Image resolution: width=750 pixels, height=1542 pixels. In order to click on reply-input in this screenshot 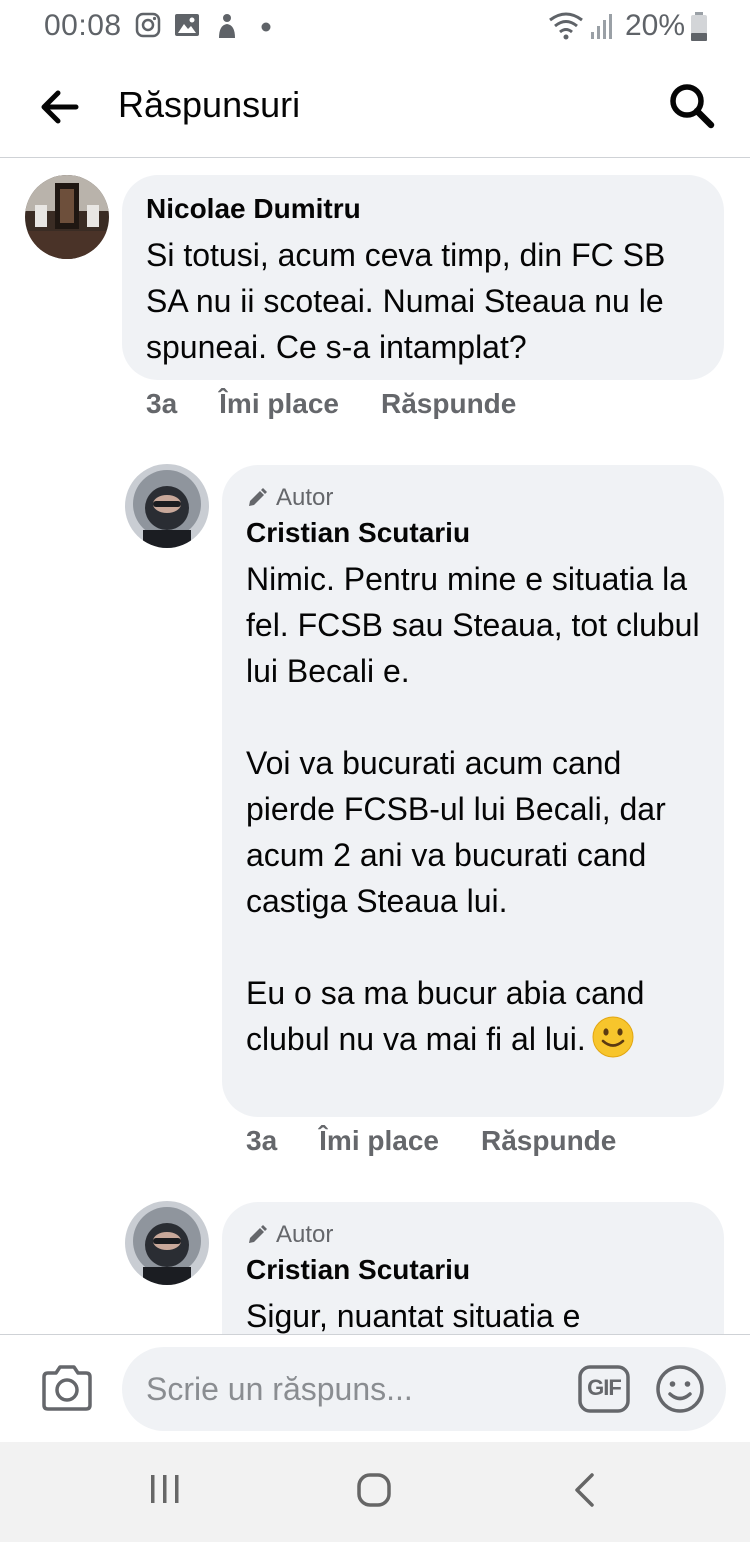, I will do `click(424, 1389)`.